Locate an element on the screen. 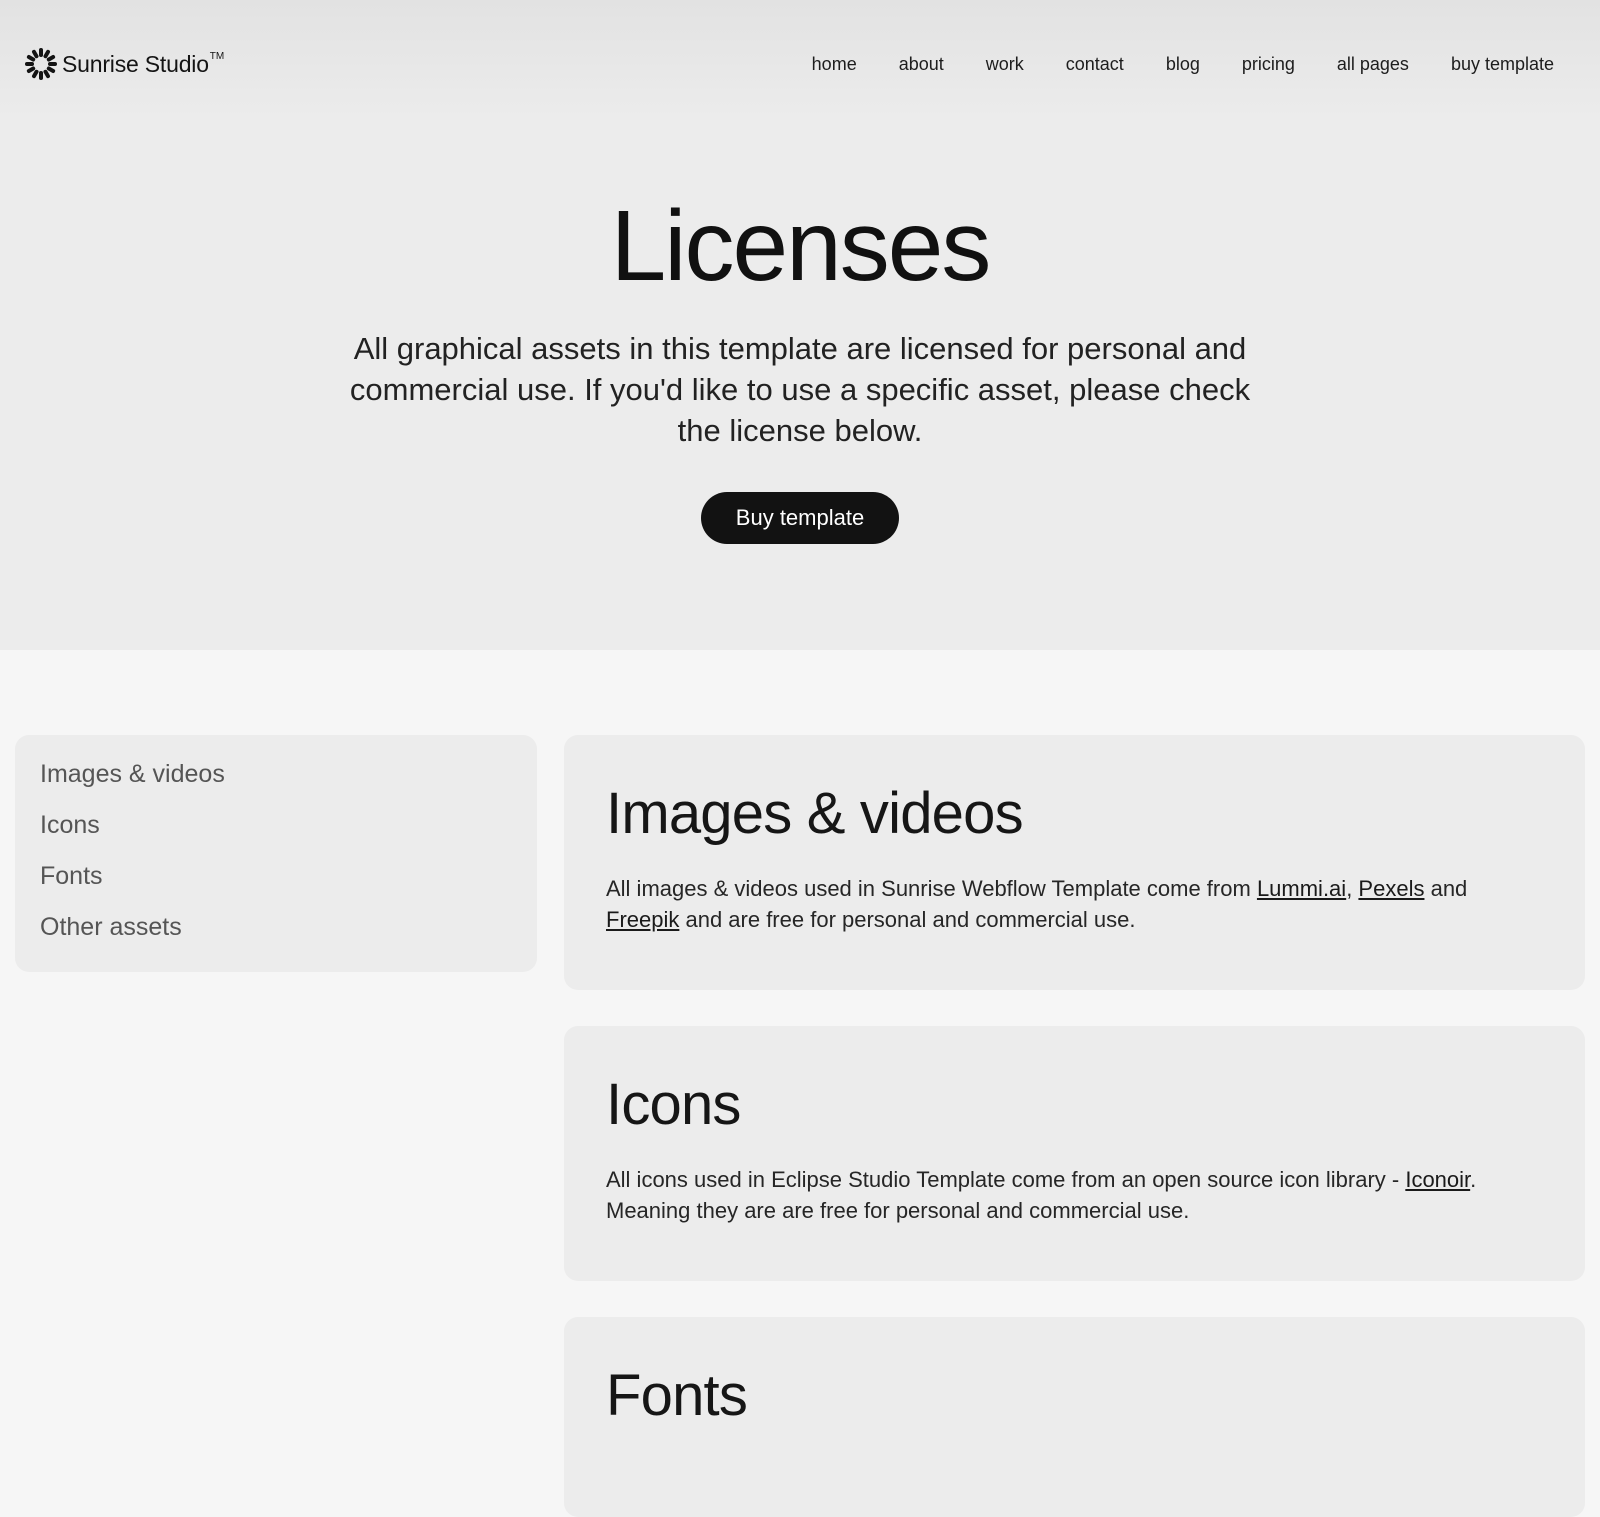 This screenshot has height=1517, width=1600. toc-item-other-assets: Other assets is located at coordinates (276, 927).